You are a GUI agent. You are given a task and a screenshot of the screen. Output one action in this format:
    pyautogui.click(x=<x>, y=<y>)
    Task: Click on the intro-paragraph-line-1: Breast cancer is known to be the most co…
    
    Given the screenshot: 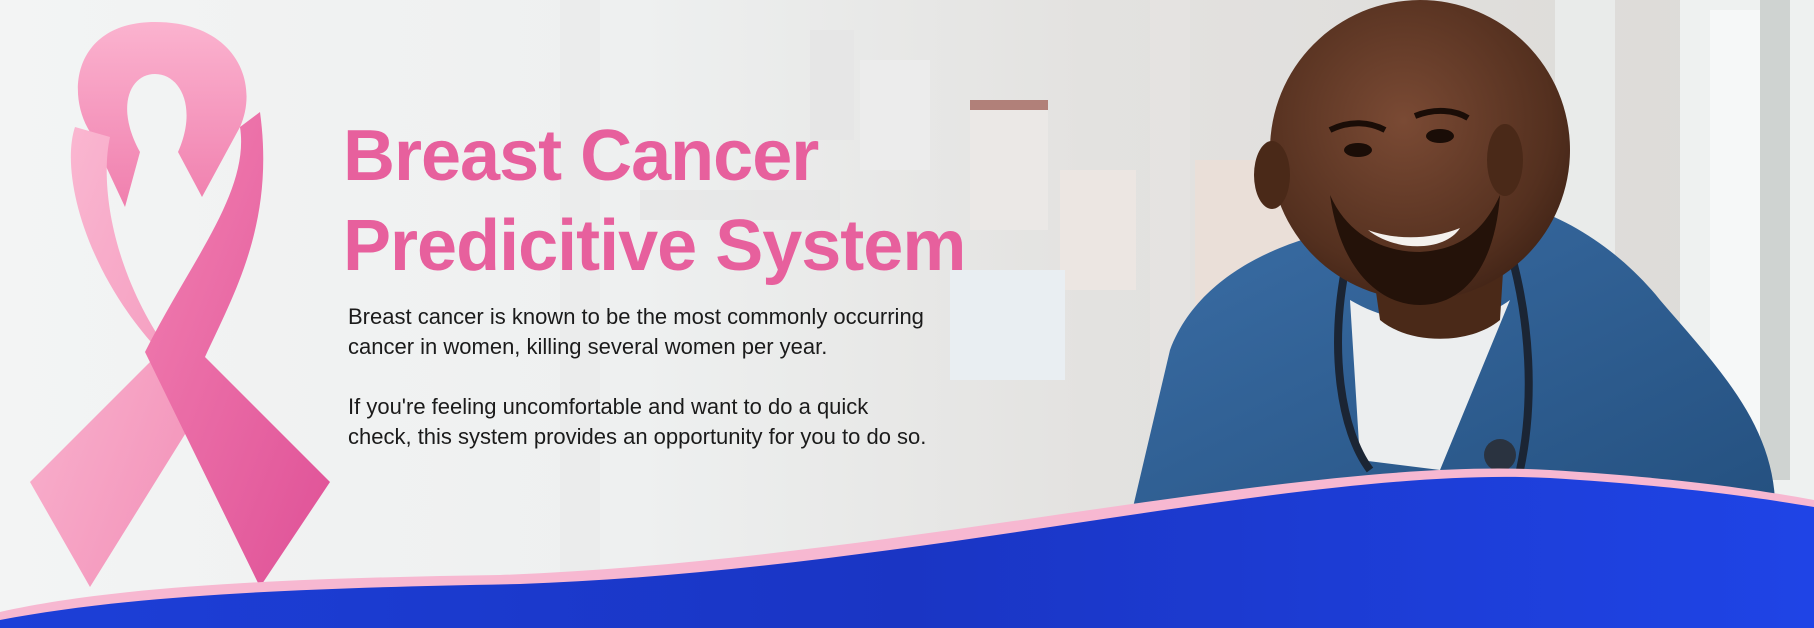 What is the action you would take?
    pyautogui.click(x=636, y=316)
    